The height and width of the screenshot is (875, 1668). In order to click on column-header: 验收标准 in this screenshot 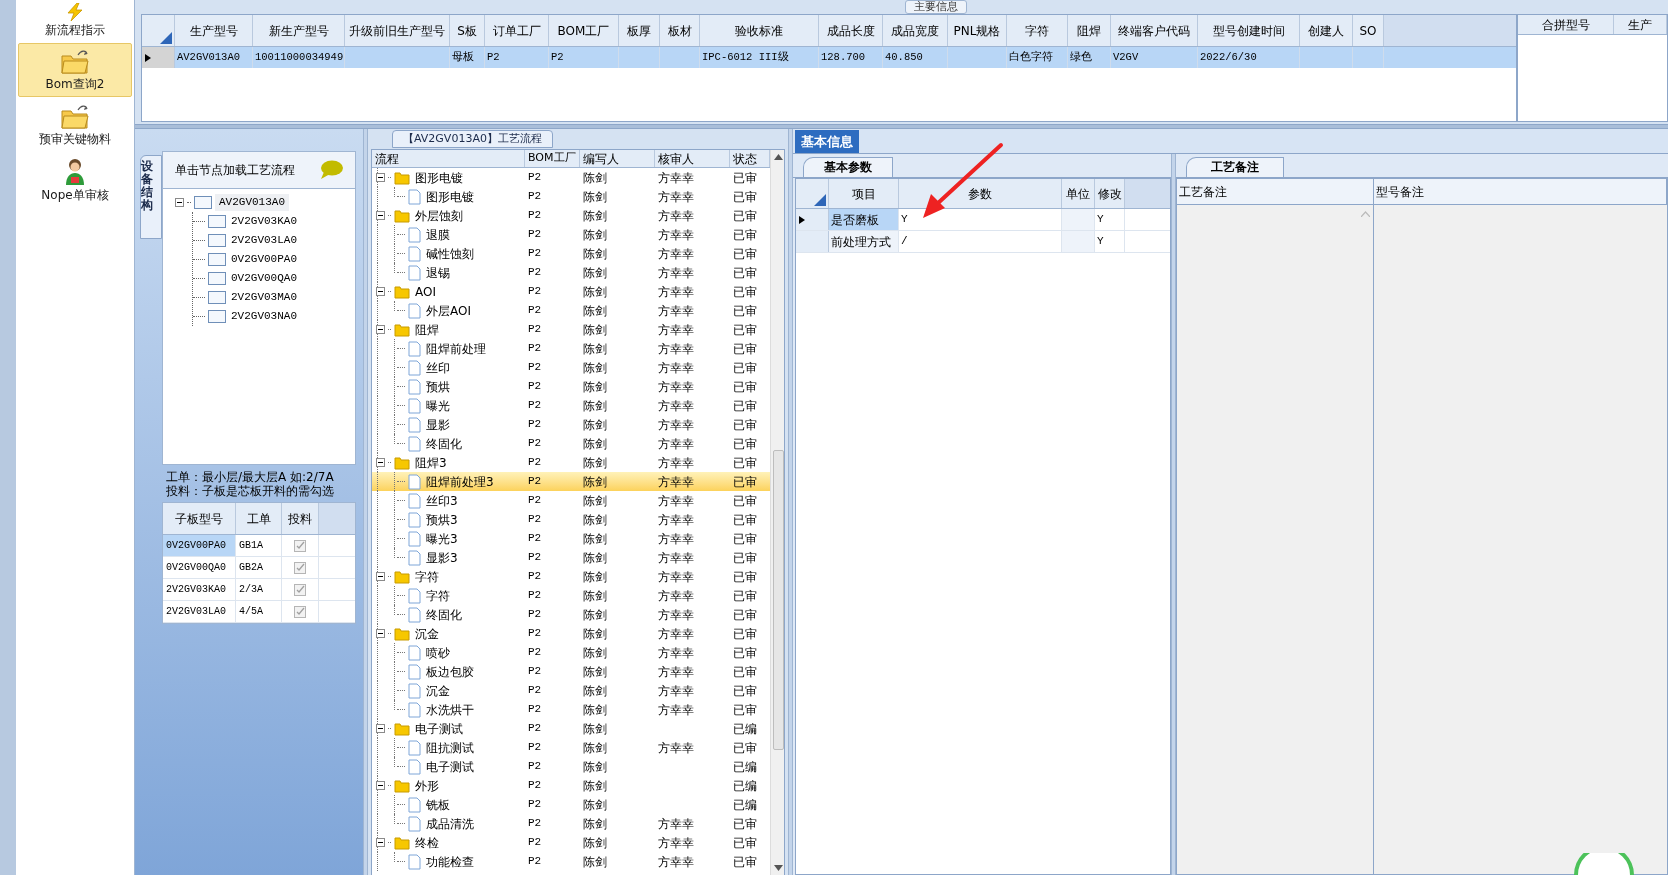, I will do `click(759, 30)`.